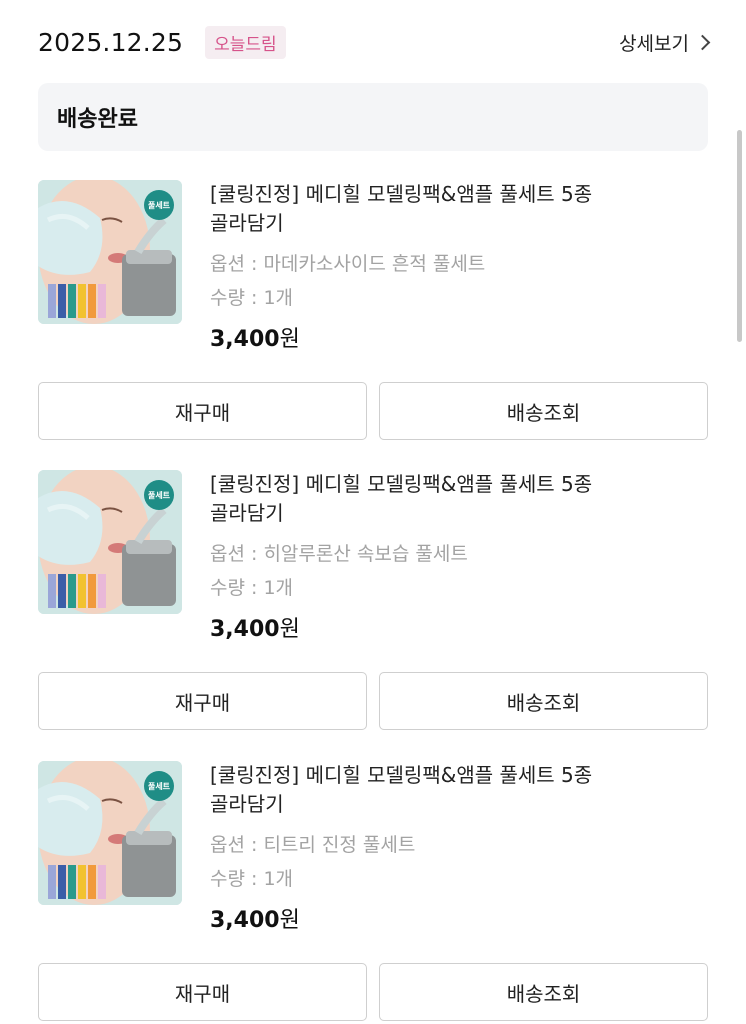 The image size is (746, 1024). I want to click on product-option: 옵션 : 티트리 진정 풀세트, so click(313, 845).